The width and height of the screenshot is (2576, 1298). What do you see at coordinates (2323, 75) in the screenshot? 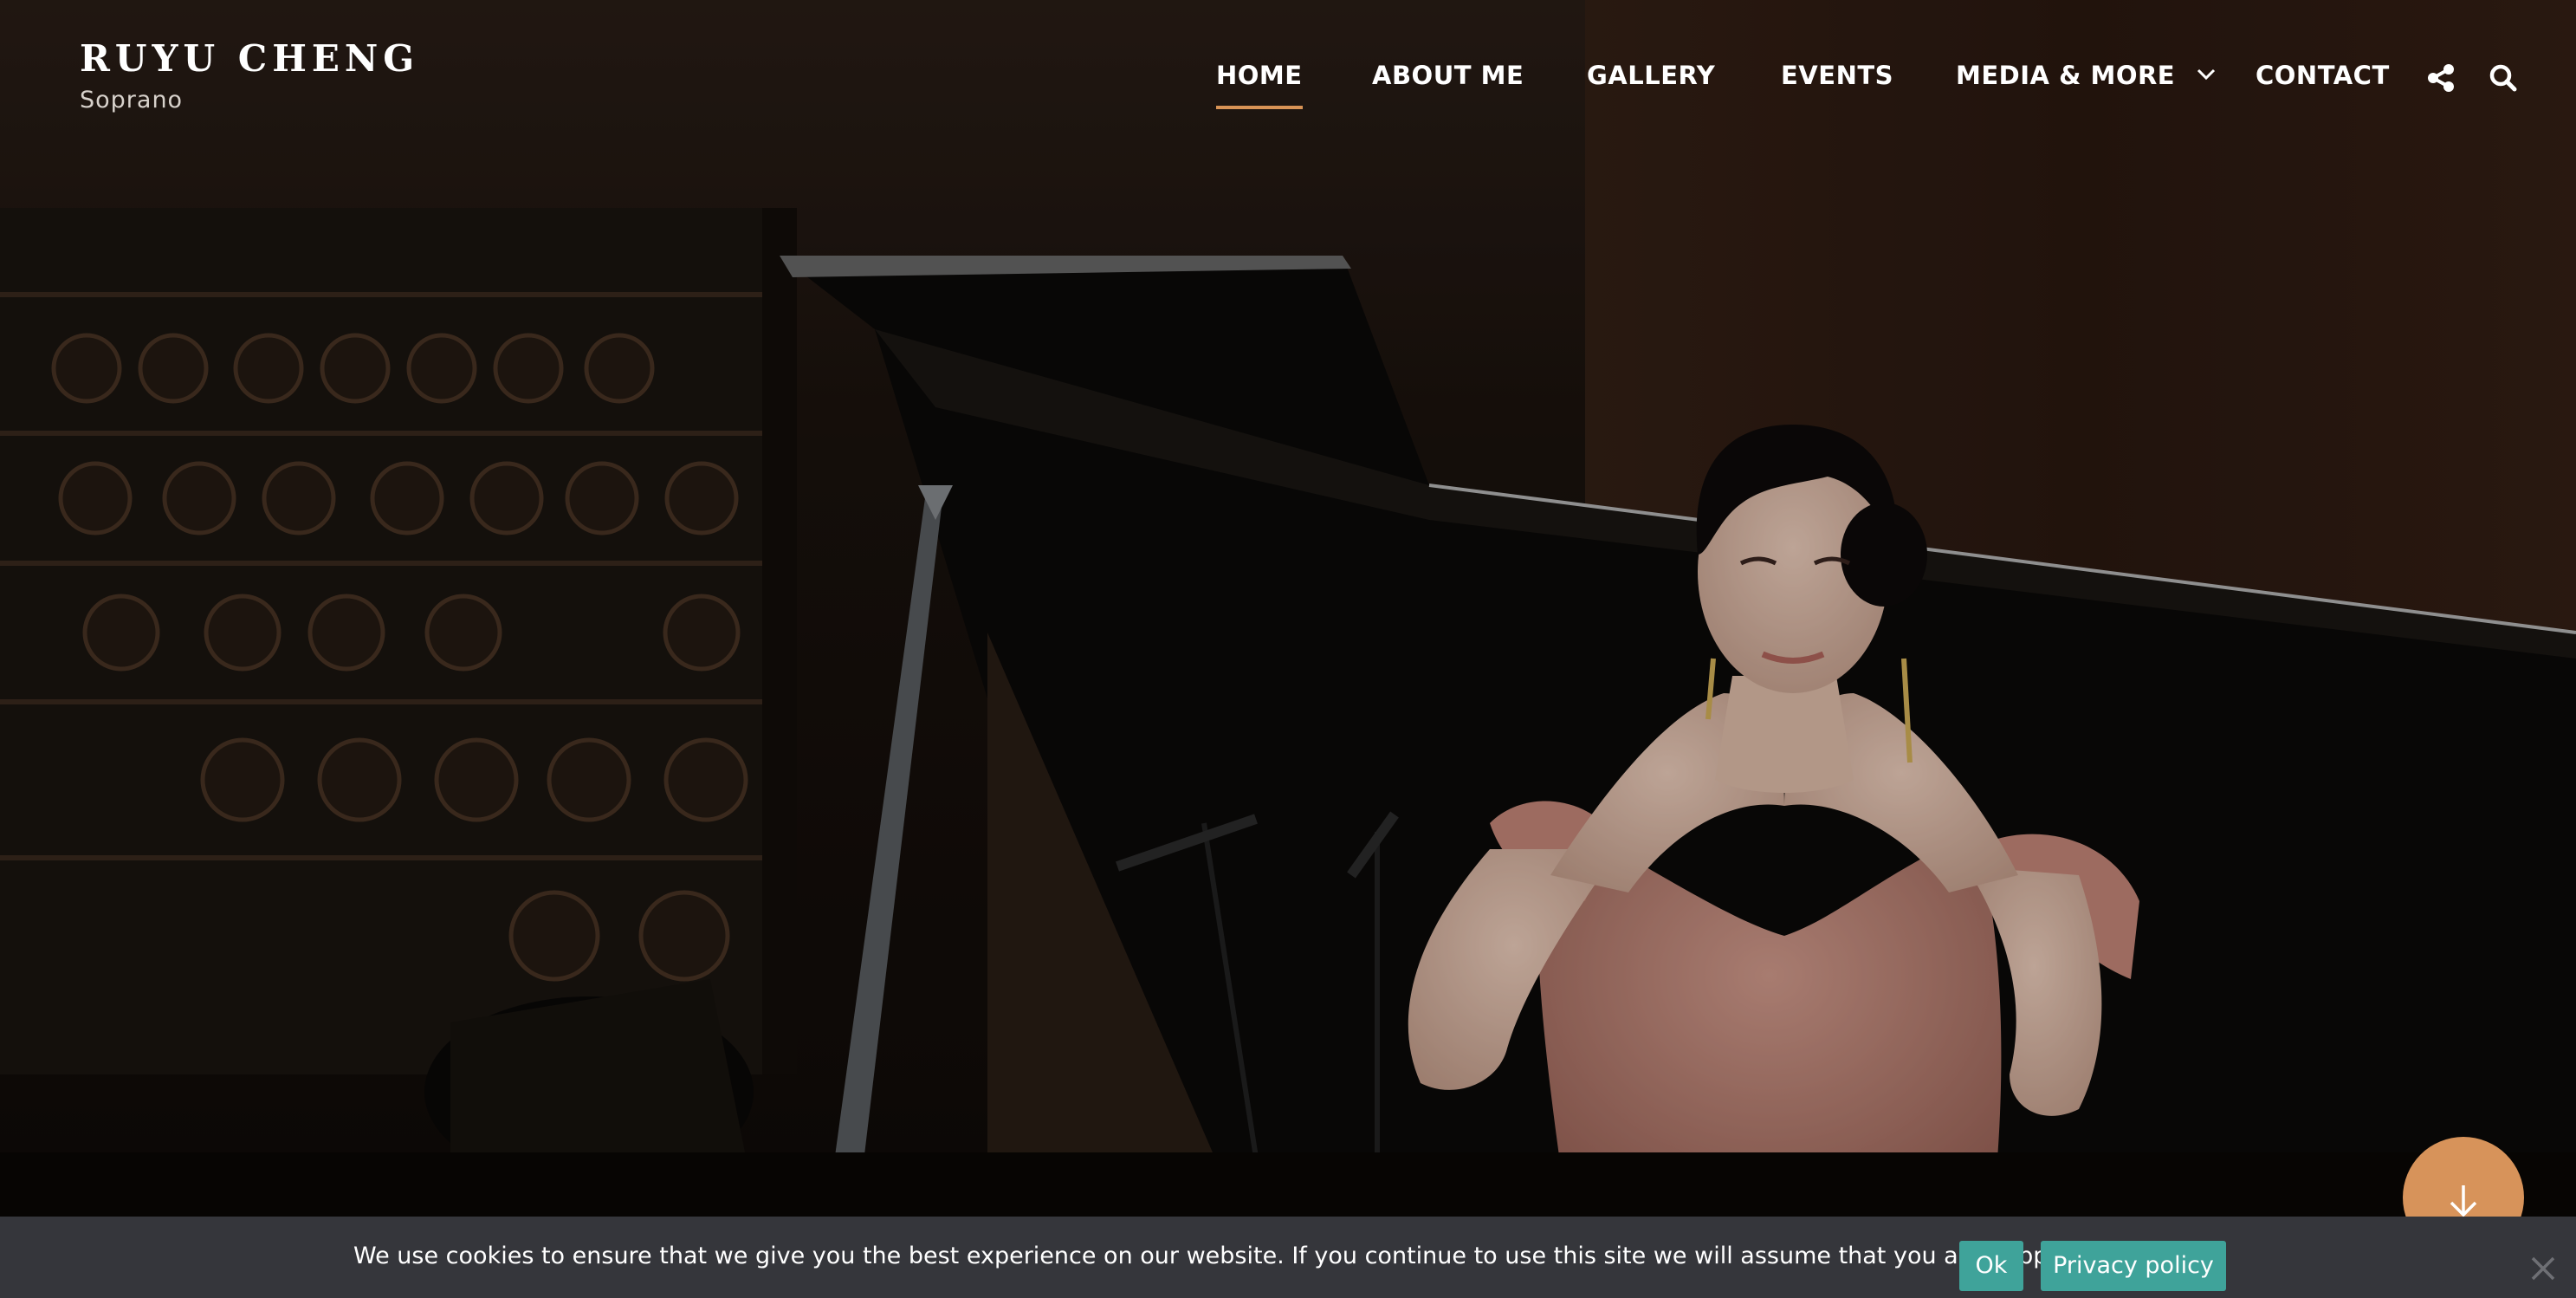
I see `nav-item-contact: CONTACT` at bounding box center [2323, 75].